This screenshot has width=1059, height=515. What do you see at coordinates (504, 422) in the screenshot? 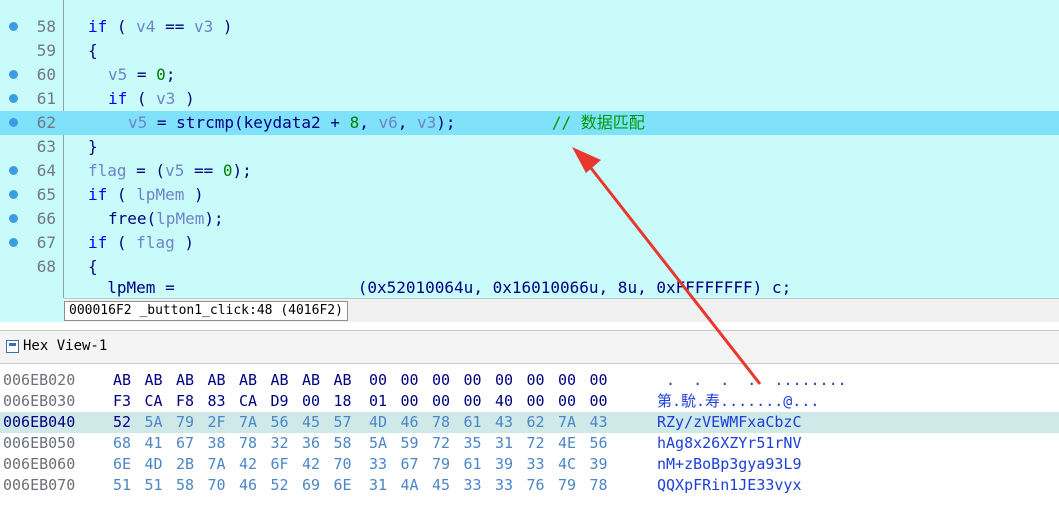
I see `hex-byte: 43` at bounding box center [504, 422].